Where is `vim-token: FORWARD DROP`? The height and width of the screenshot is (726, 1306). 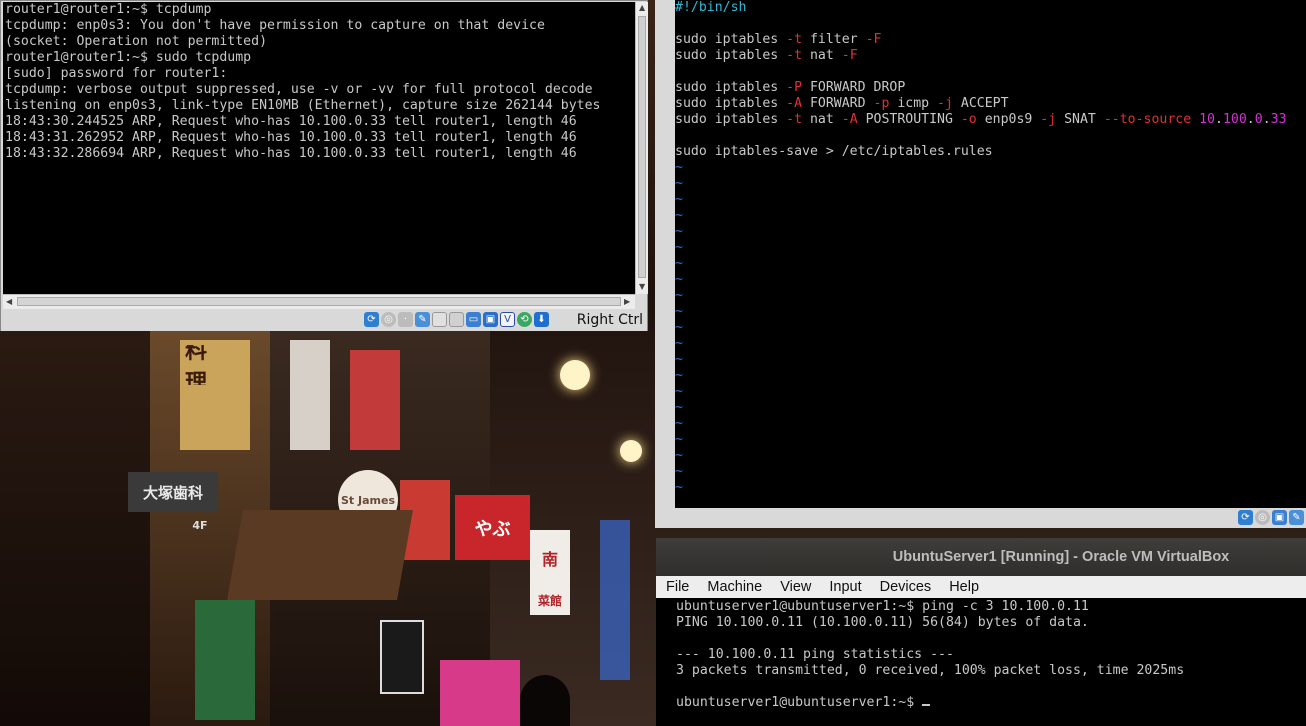
vim-token: FORWARD DROP is located at coordinates (854, 87).